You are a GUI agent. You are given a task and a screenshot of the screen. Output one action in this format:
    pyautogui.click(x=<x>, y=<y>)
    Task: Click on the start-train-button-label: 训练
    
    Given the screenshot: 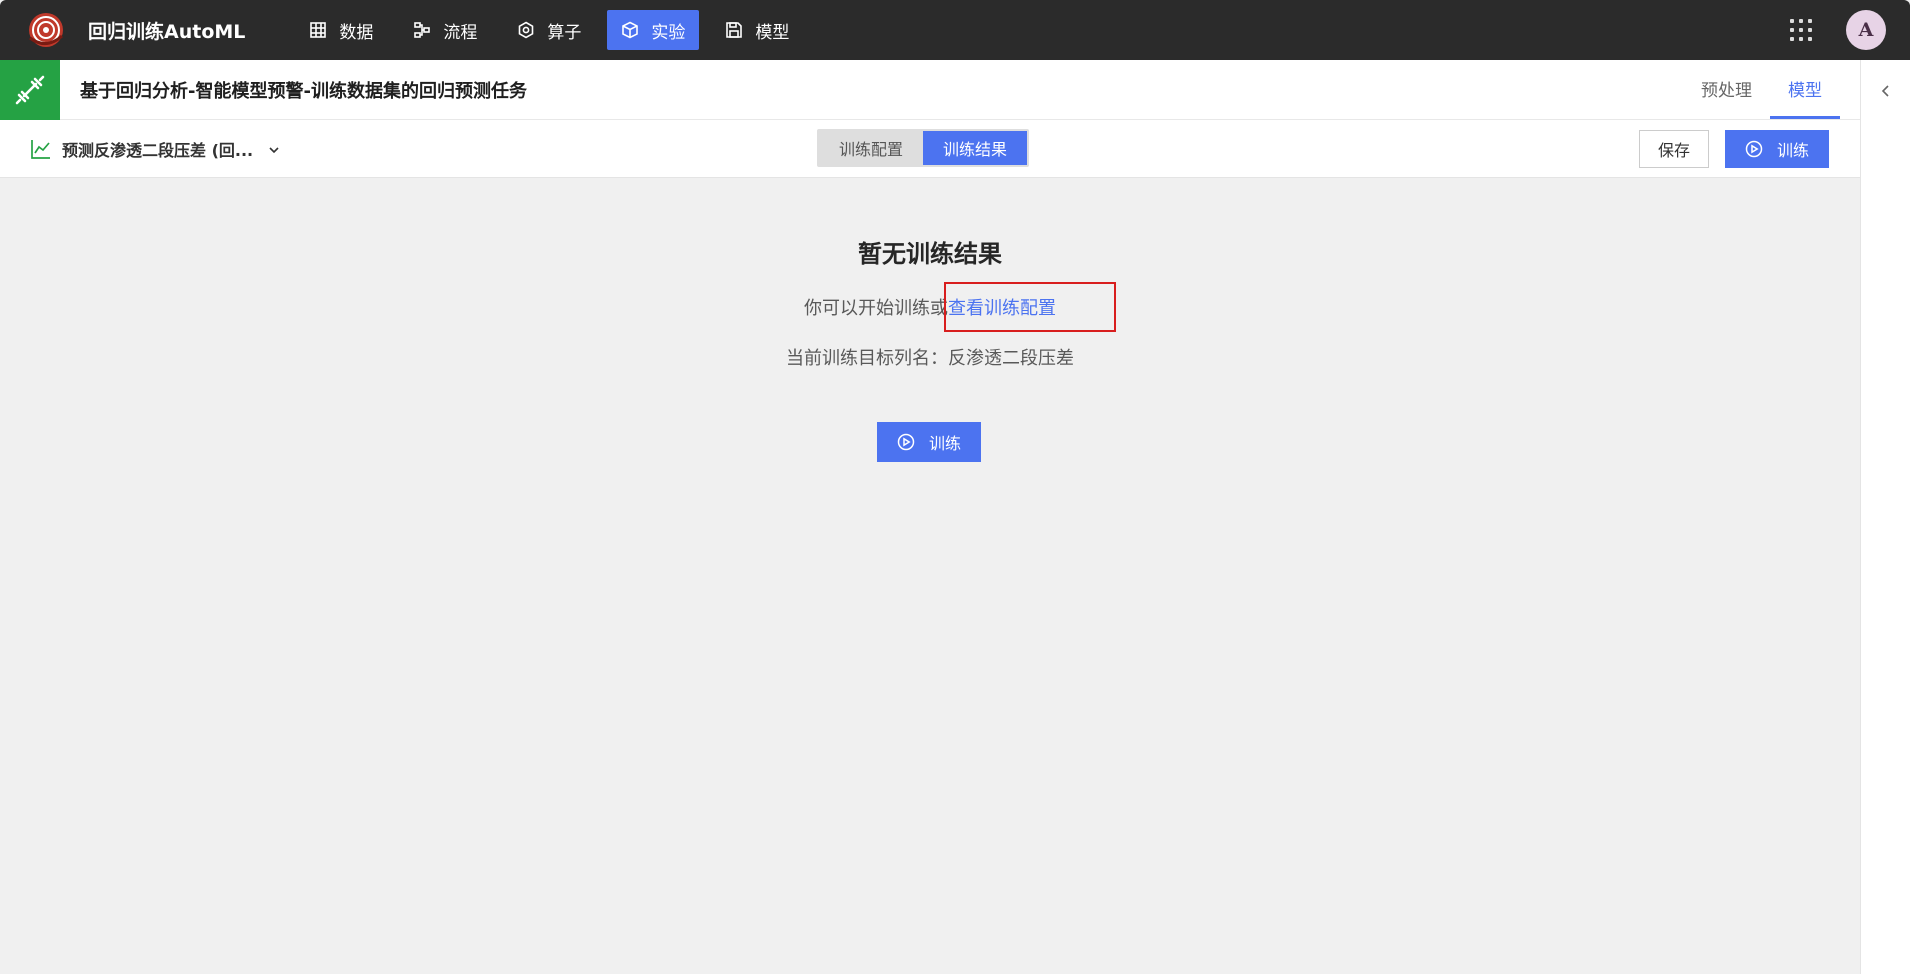 What is the action you would take?
    pyautogui.click(x=945, y=443)
    